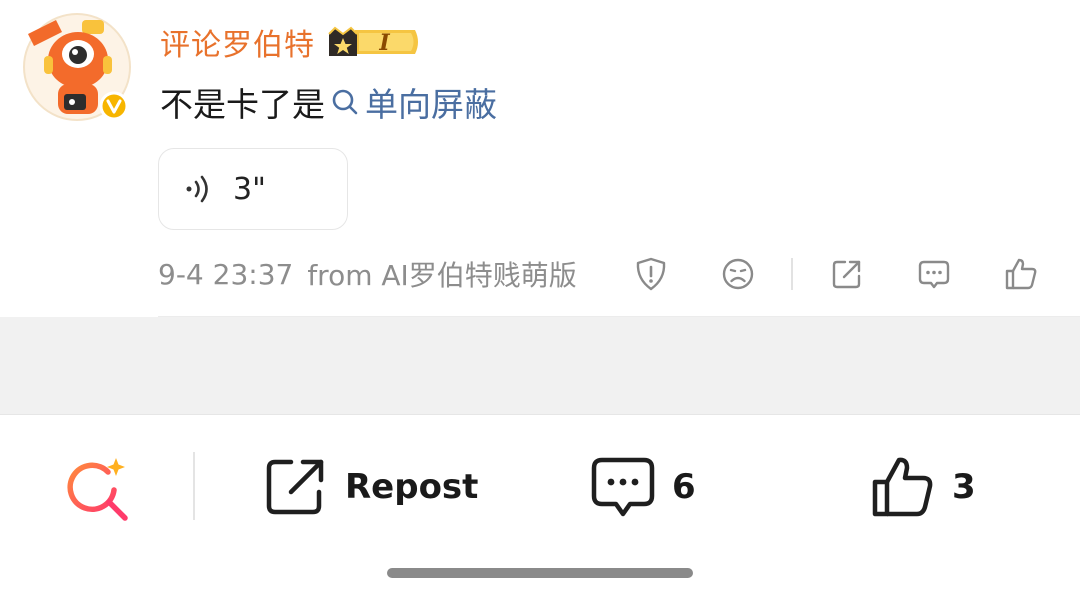 Image resolution: width=1080 pixels, height=595 pixels. What do you see at coordinates (242, 104) in the screenshot?
I see `comment-text-prefix: 不是卡了是` at bounding box center [242, 104].